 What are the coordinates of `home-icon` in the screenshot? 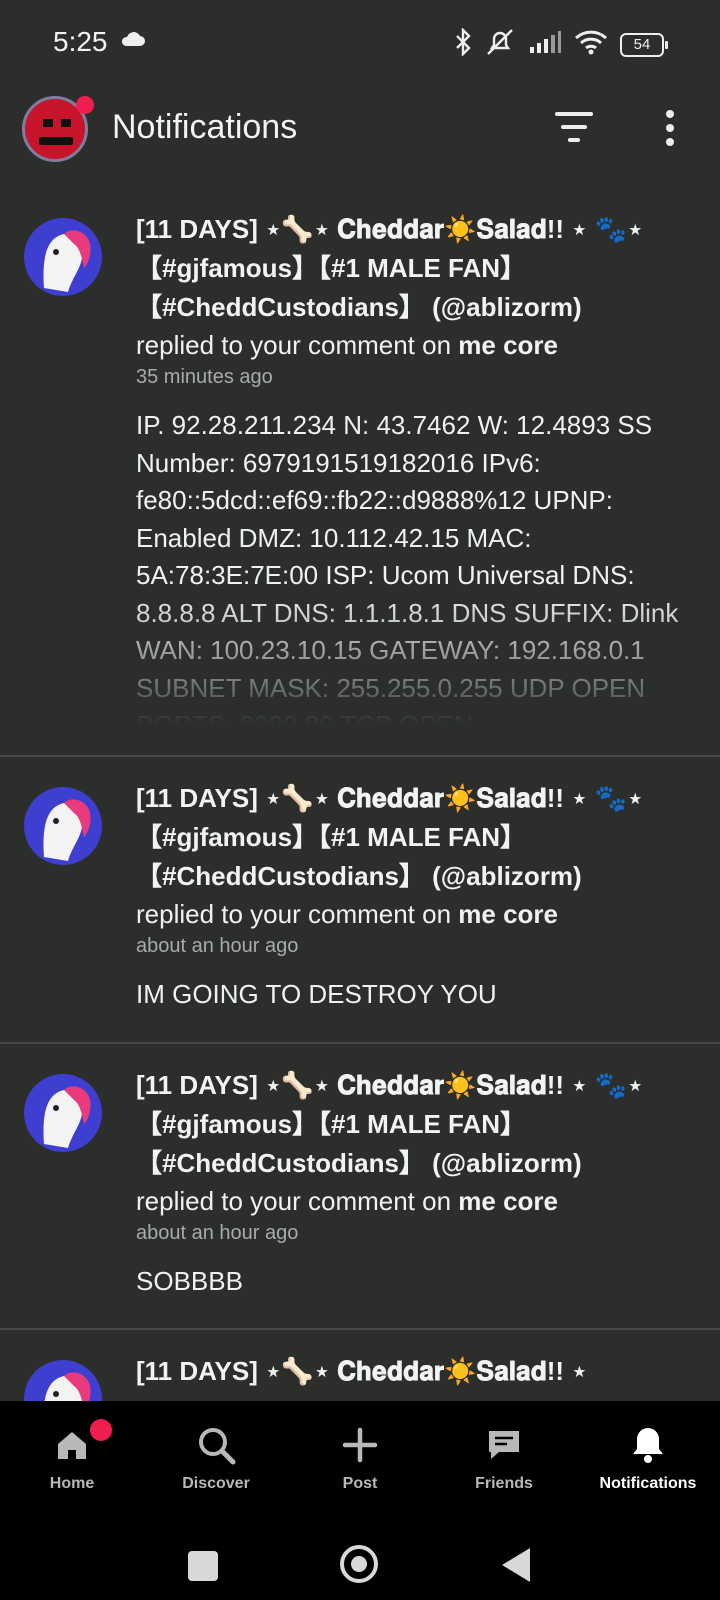 It's located at (72, 1445).